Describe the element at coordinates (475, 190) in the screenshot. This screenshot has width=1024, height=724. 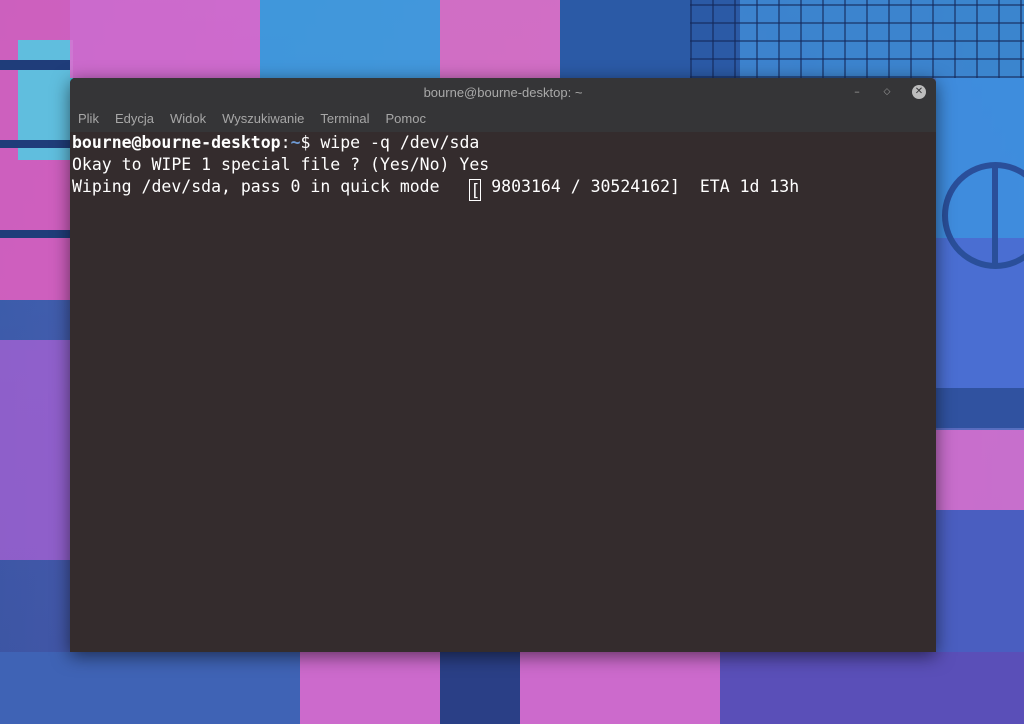
I see `text-cursor: [` at that location.